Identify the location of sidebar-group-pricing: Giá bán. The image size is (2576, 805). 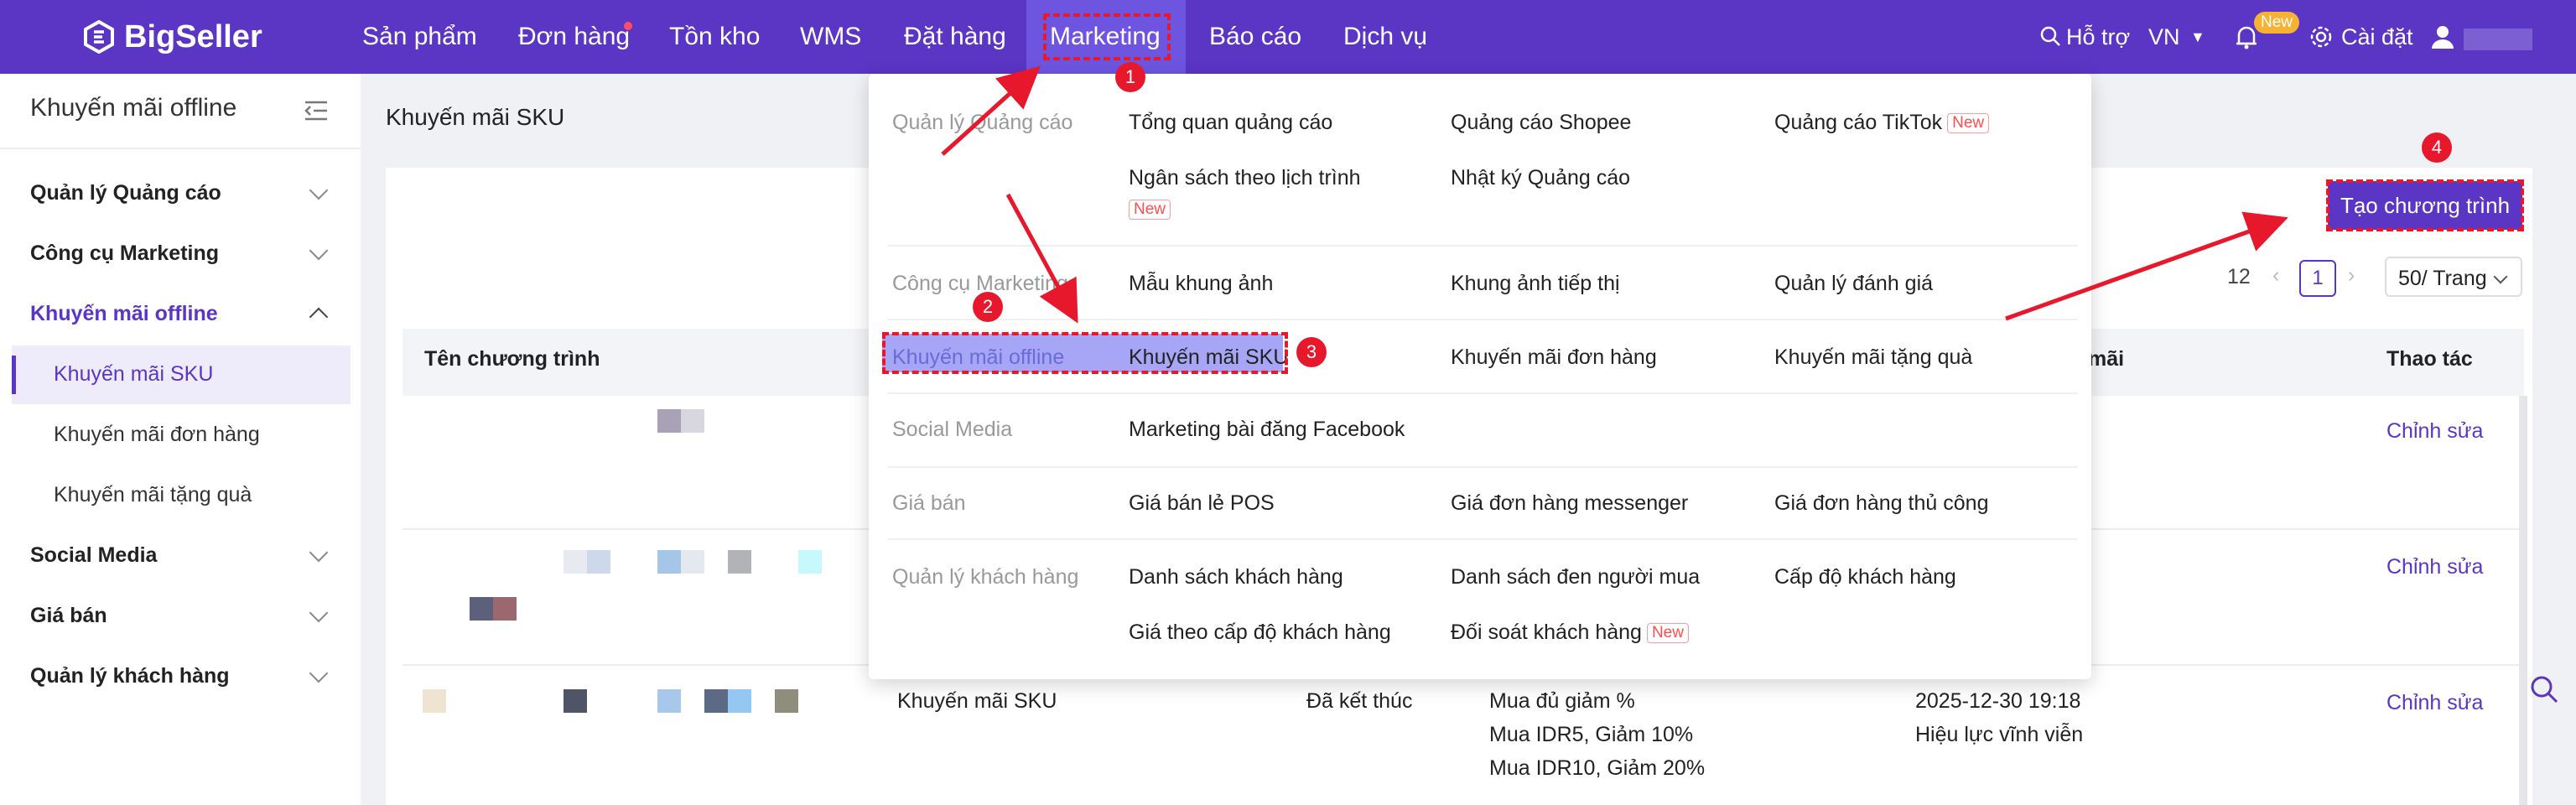
(68, 616).